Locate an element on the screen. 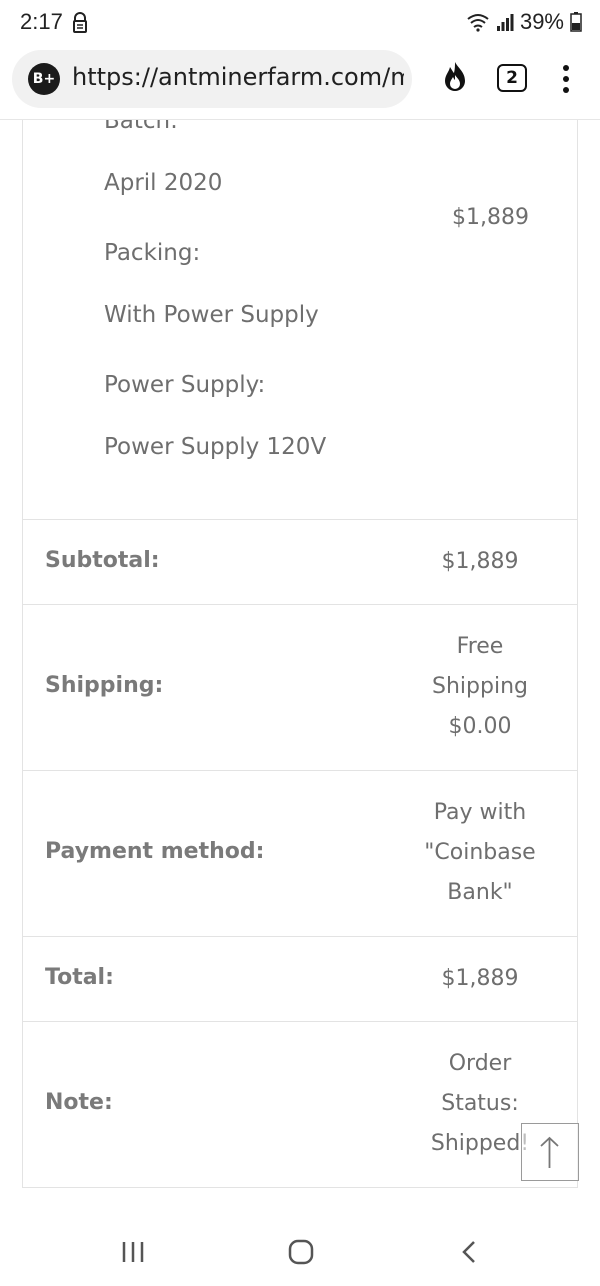 The image size is (600, 1286). navigation-bar is located at coordinates (300, 1252).